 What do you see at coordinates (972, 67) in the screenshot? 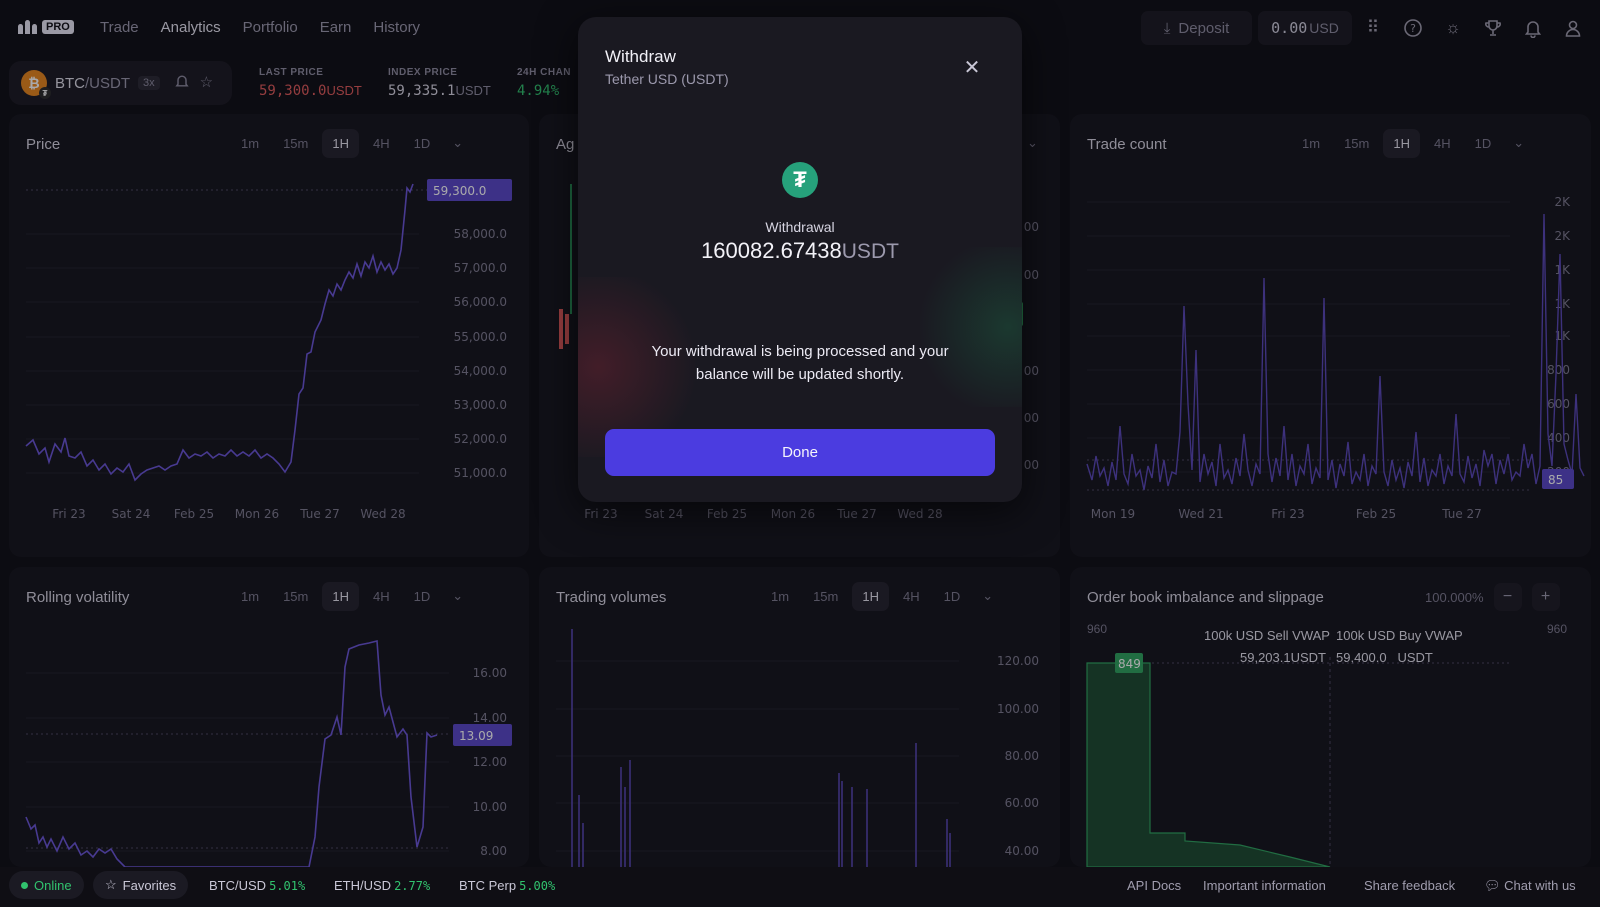
I see `close-icon: ✕` at bounding box center [972, 67].